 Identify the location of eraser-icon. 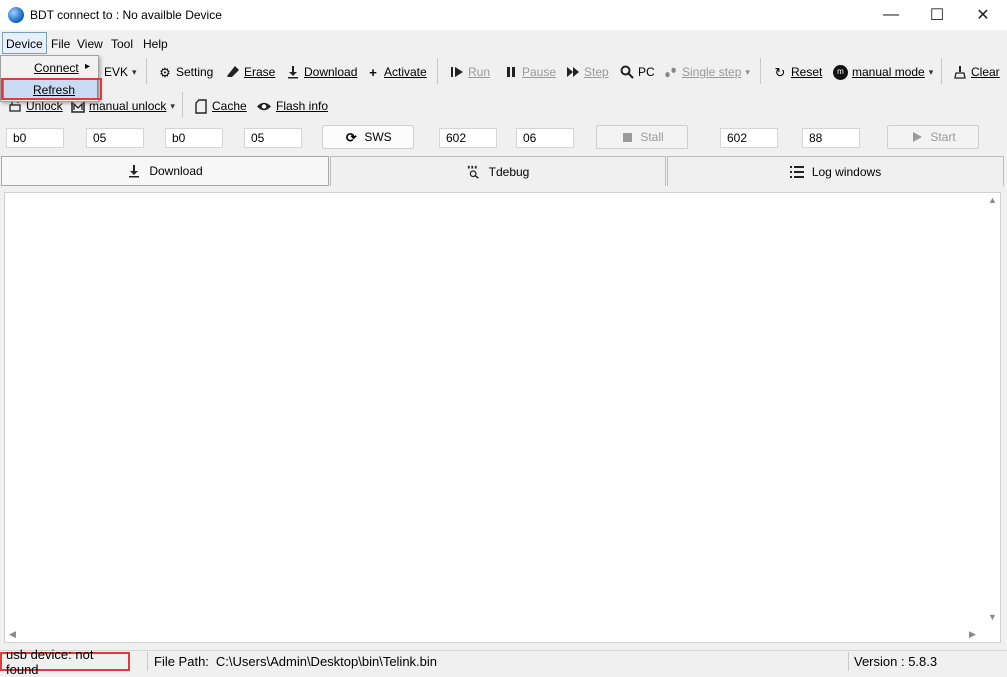
(233, 72).